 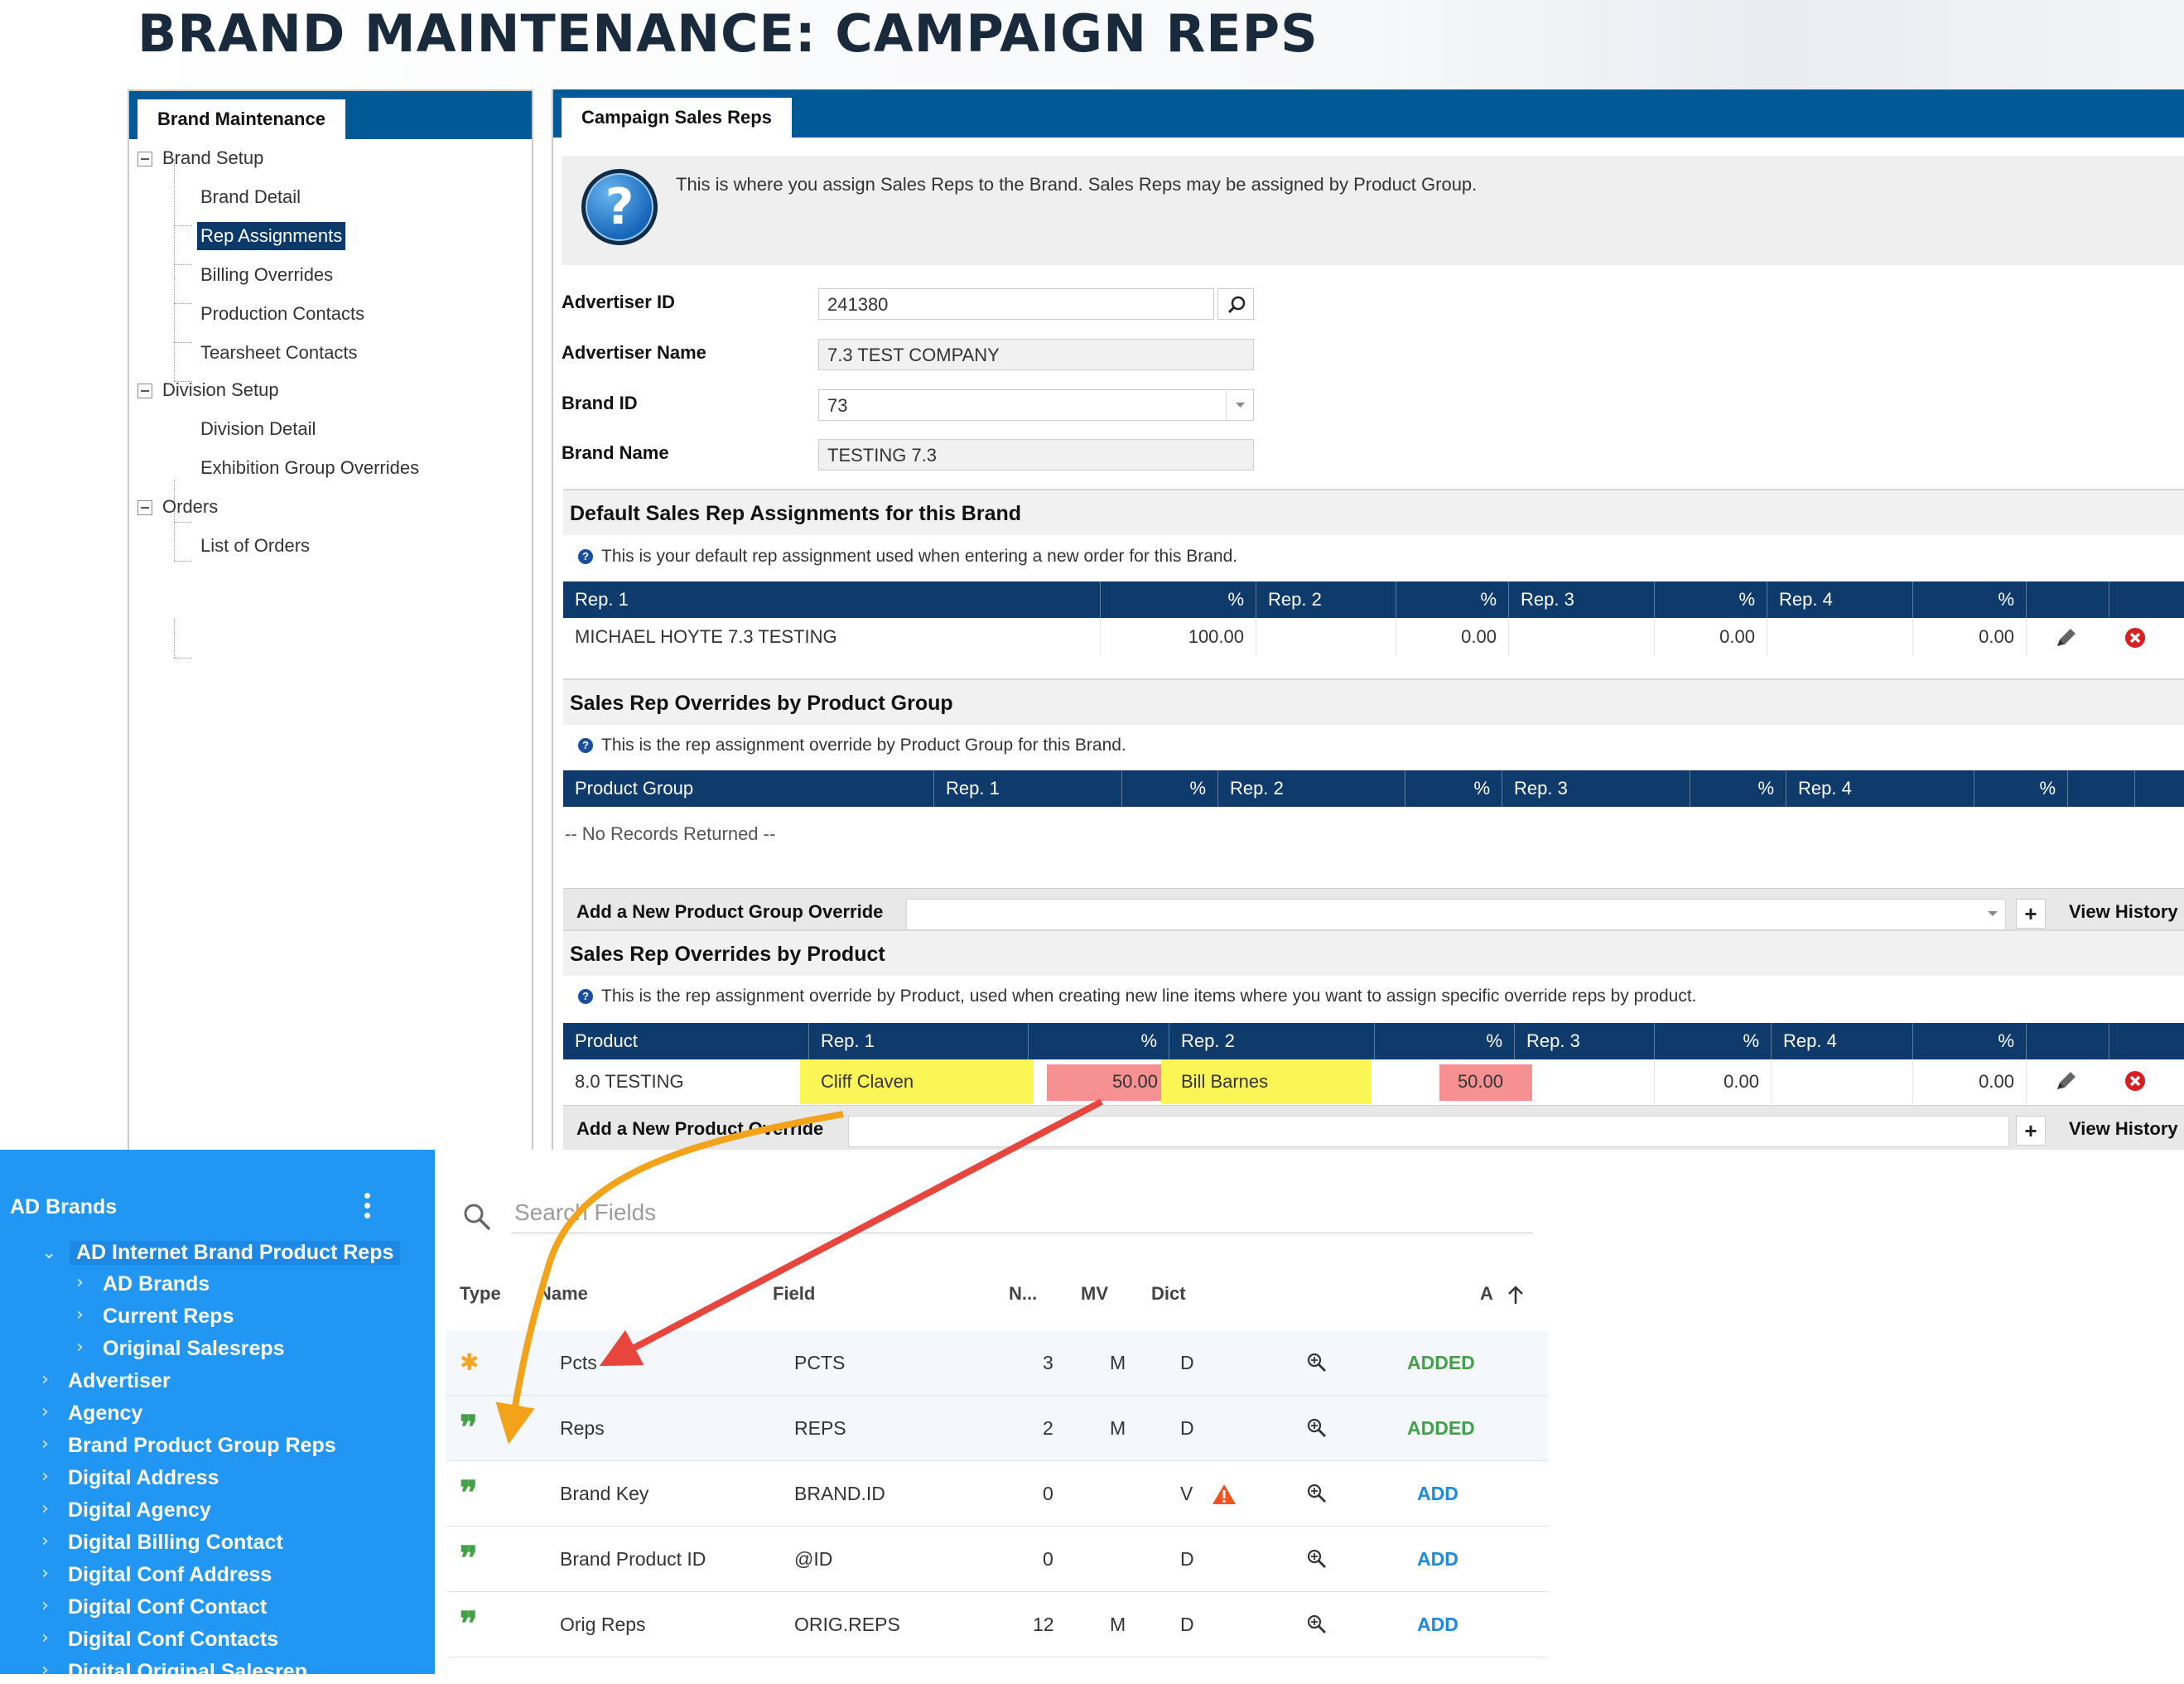 What do you see at coordinates (144, 508) in the screenshot?
I see `tree-collapse-orders-icon` at bounding box center [144, 508].